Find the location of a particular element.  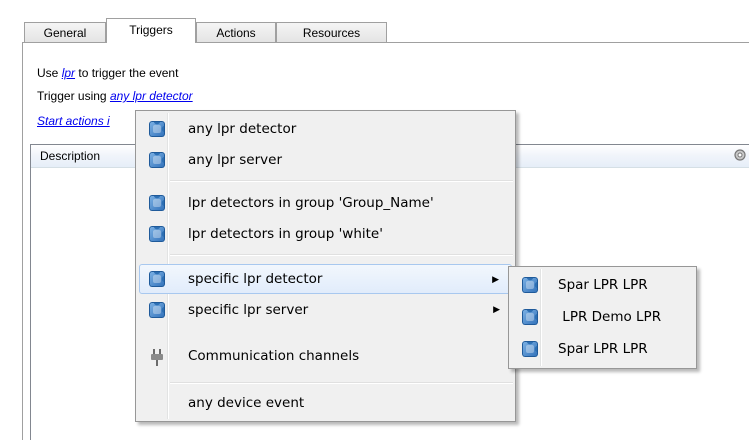

menu-item-group-white: lpr detectors in group 'white' is located at coordinates (325, 234).